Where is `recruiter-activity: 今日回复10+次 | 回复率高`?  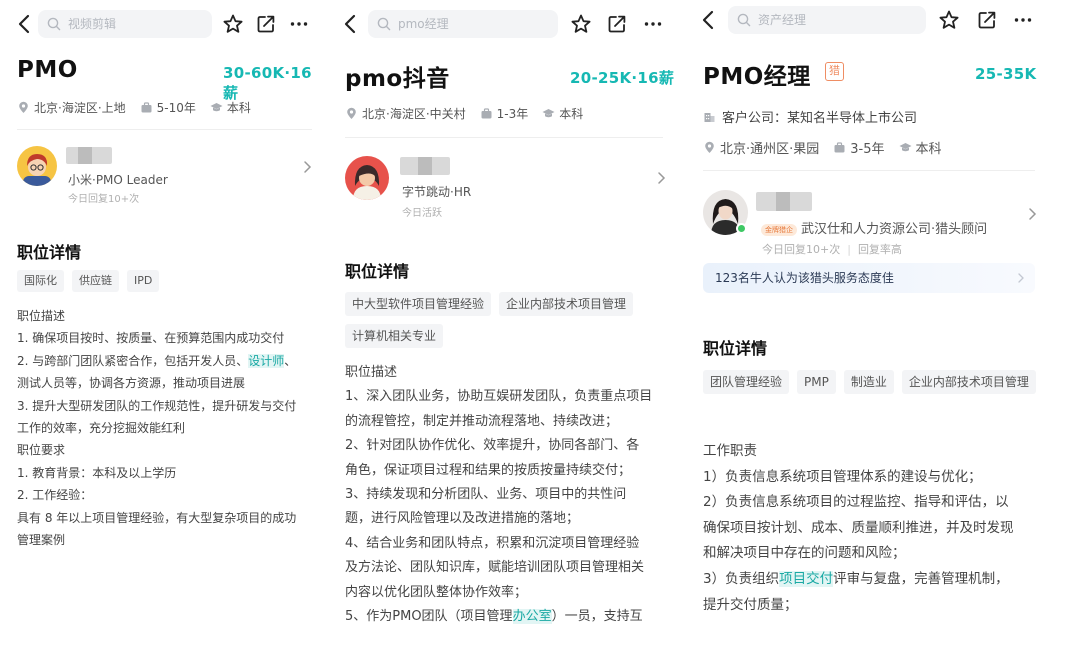
recruiter-activity: 今日回复10+次 | 回复率高 is located at coordinates (832, 249).